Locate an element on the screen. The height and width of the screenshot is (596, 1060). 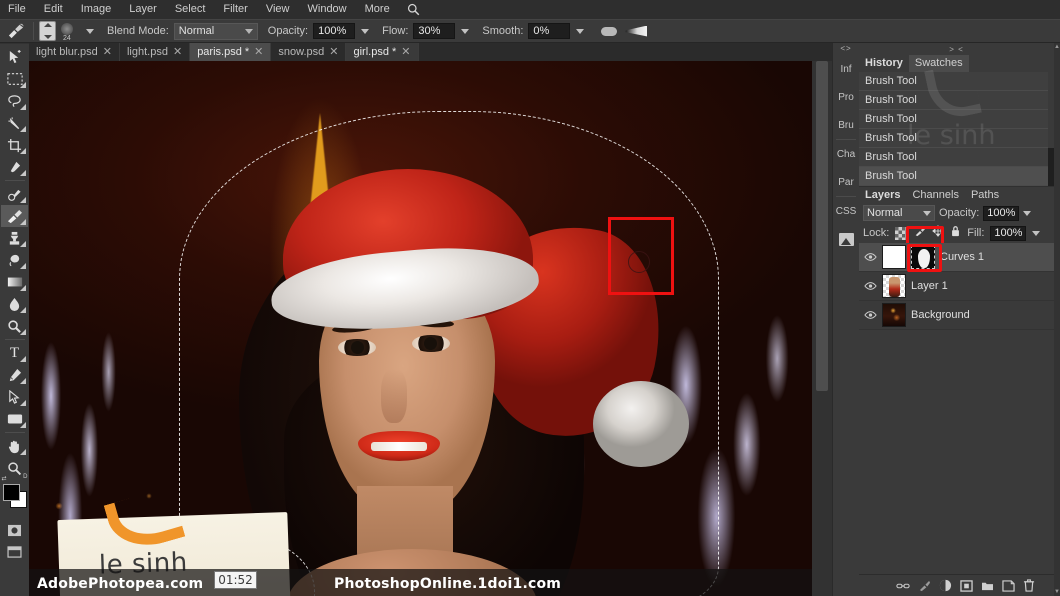
search-icon is located at coordinates (414, 9).